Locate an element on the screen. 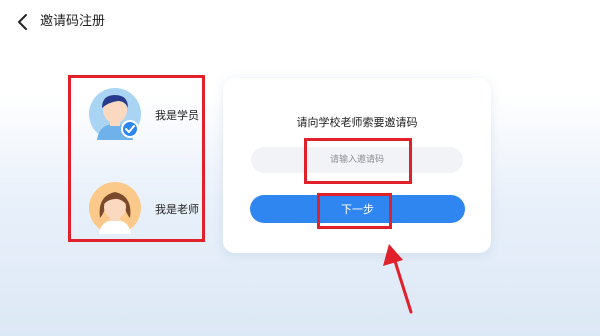 The image size is (600, 336). arrow-up-icon is located at coordinates (398, 279).